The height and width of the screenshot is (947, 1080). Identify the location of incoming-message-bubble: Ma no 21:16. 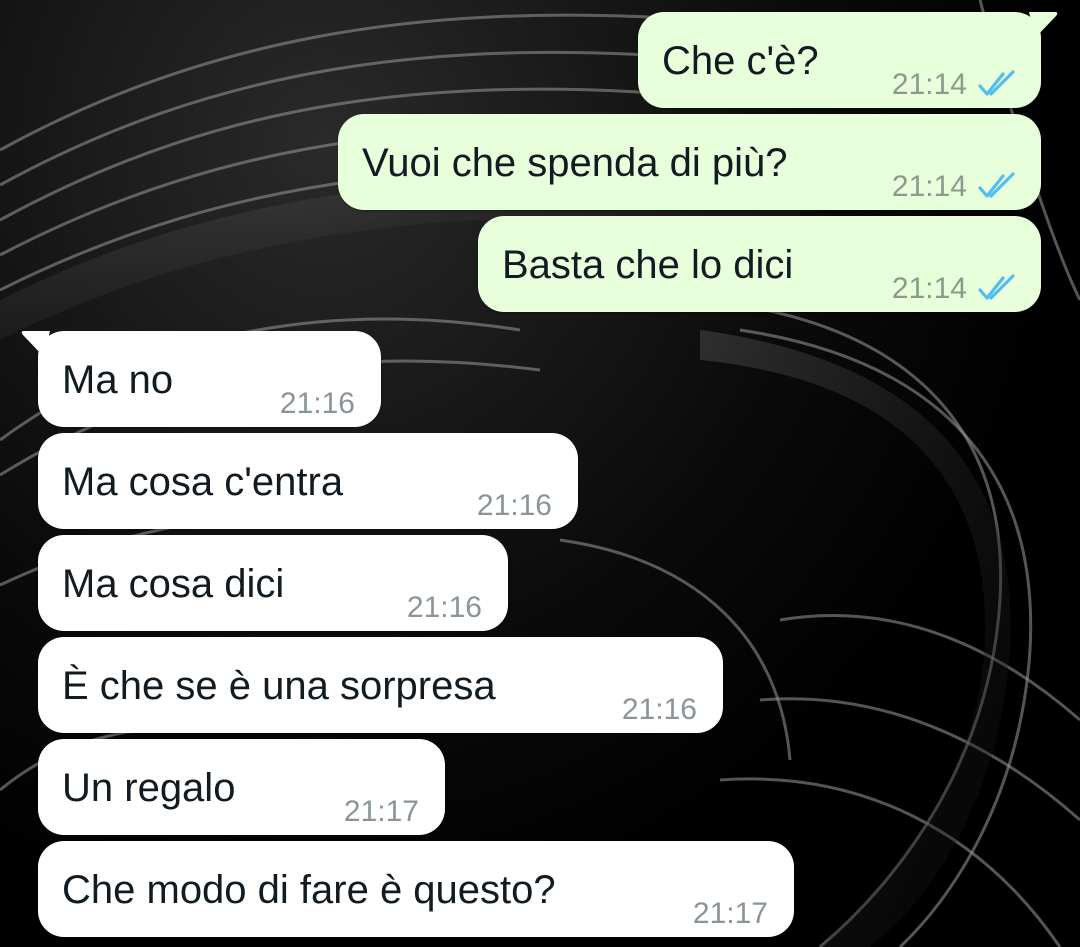
(201, 379).